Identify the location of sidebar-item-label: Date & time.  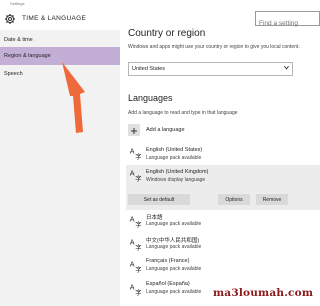
(18, 40).